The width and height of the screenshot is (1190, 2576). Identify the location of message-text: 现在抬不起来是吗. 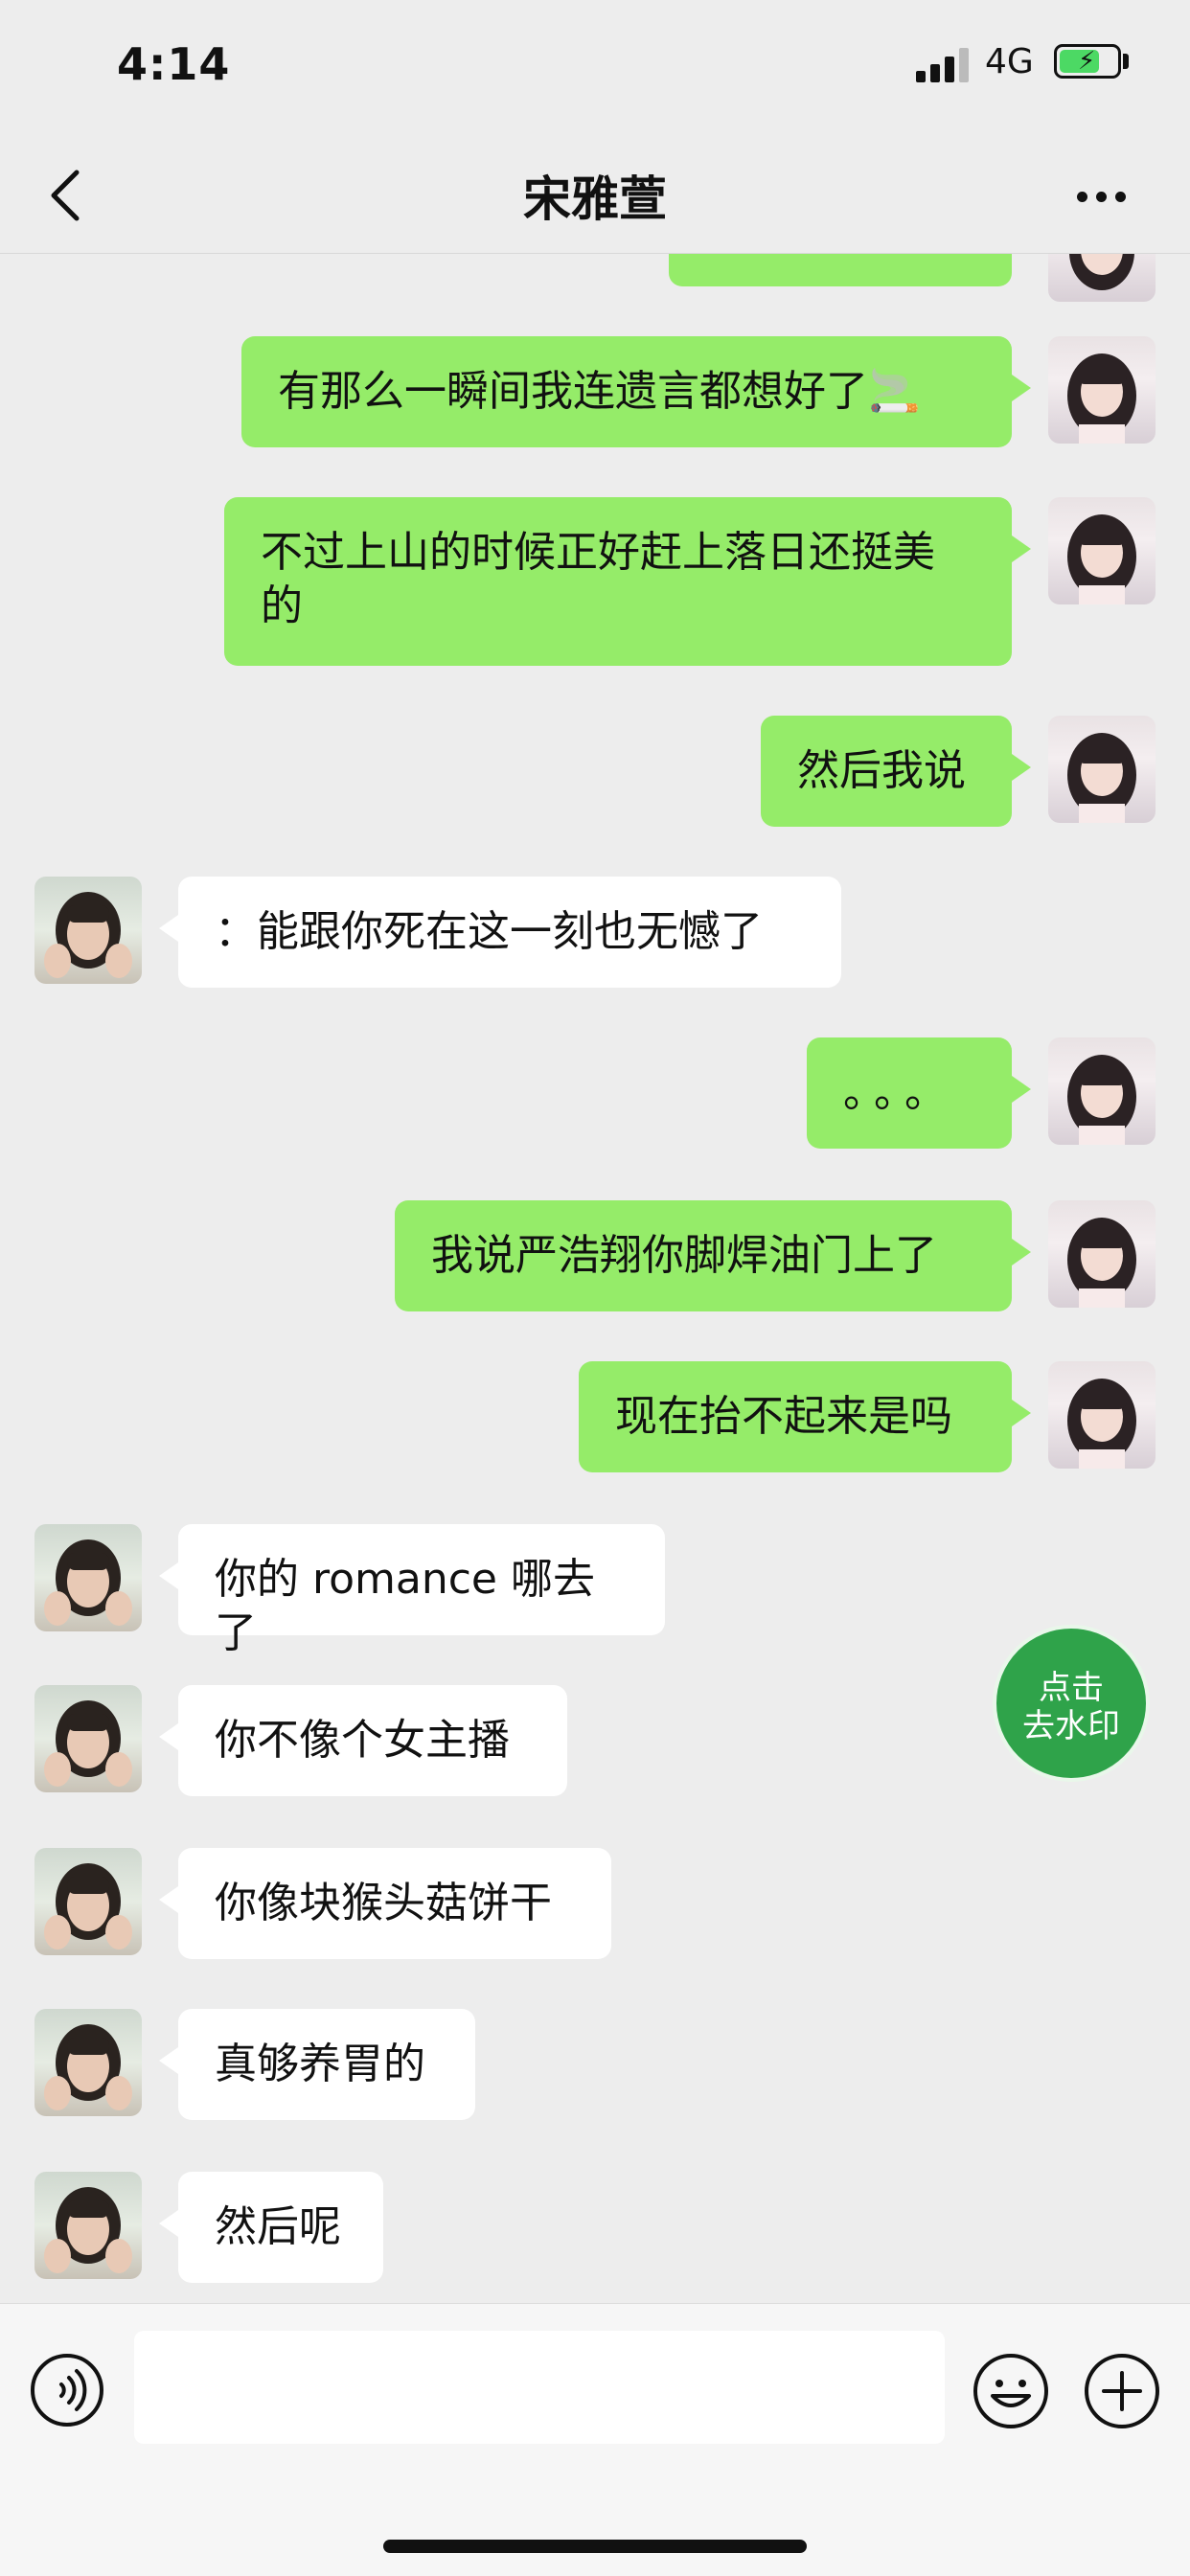
(783, 1417).